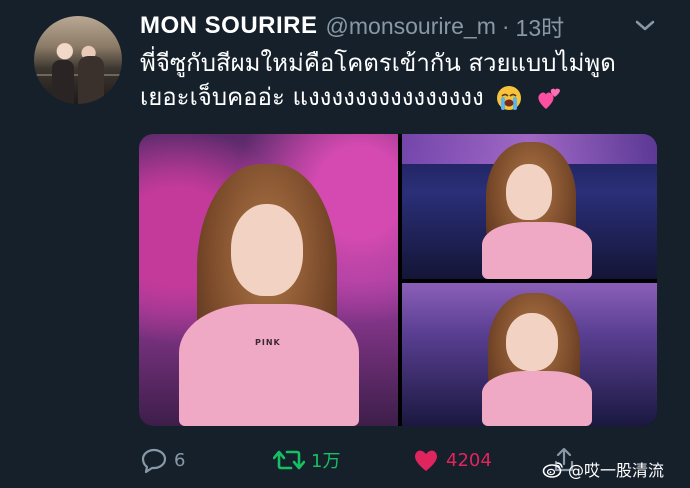 Image resolution: width=690 pixels, height=488 pixels. Describe the element at coordinates (306, 460) in the screenshot. I see `retweet-button: 1万` at that location.